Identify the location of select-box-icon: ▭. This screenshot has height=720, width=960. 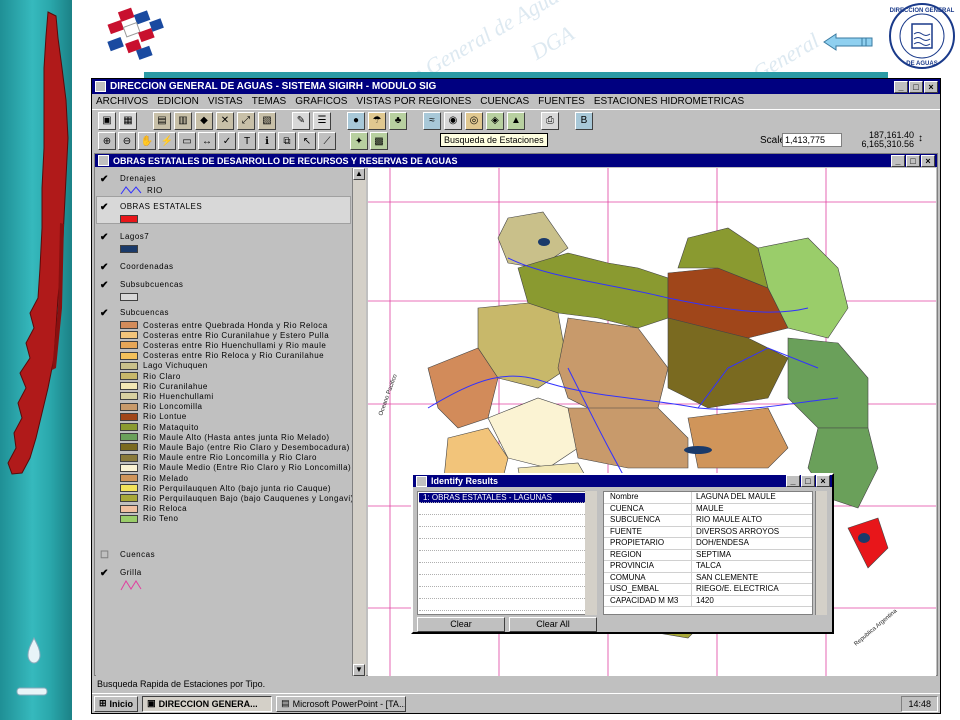
(187, 141).